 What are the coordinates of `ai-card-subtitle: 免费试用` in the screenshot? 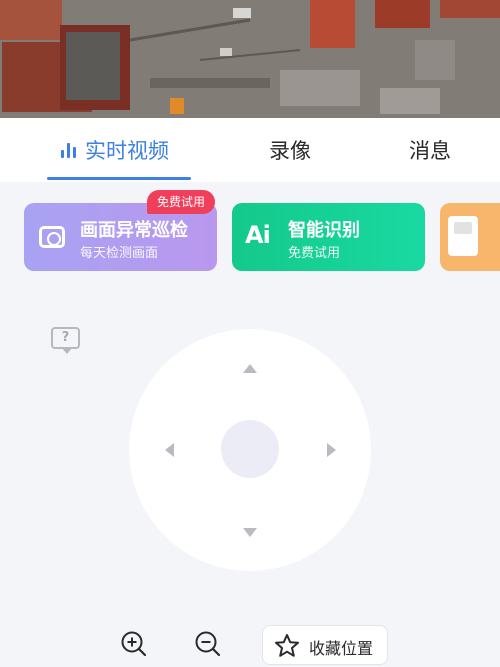 It's located at (314, 253).